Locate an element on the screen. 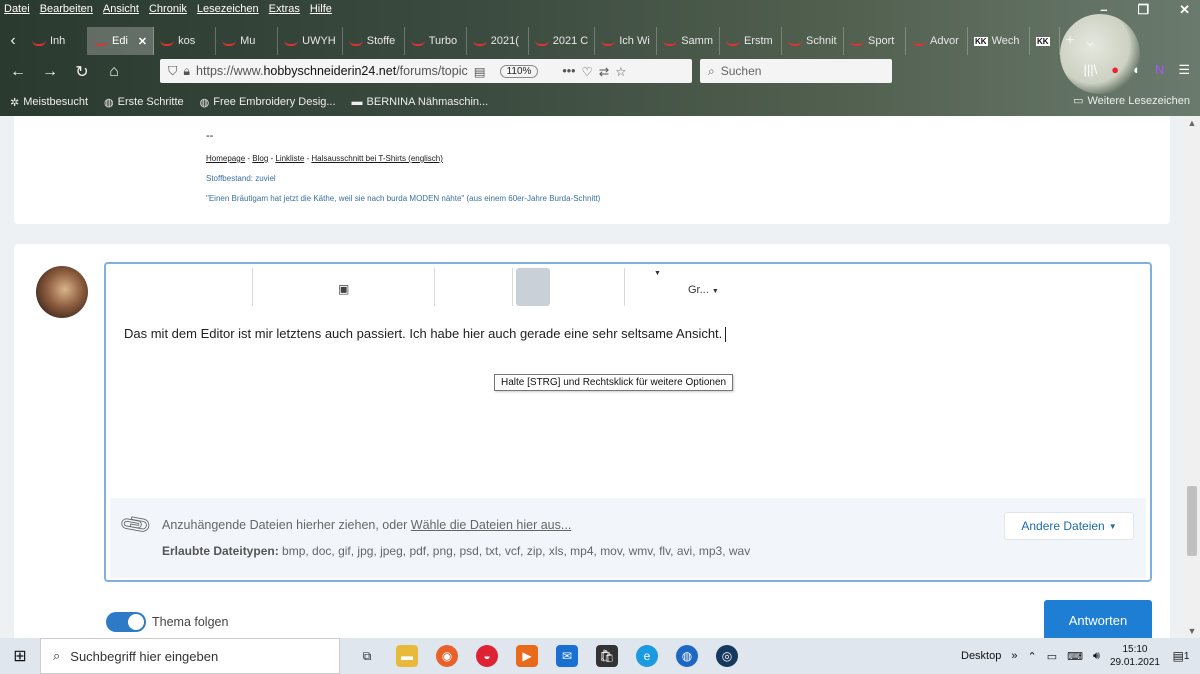 This screenshot has height=674, width=1200. other-files-button: Andere Dateien ▼ is located at coordinates (1069, 526).